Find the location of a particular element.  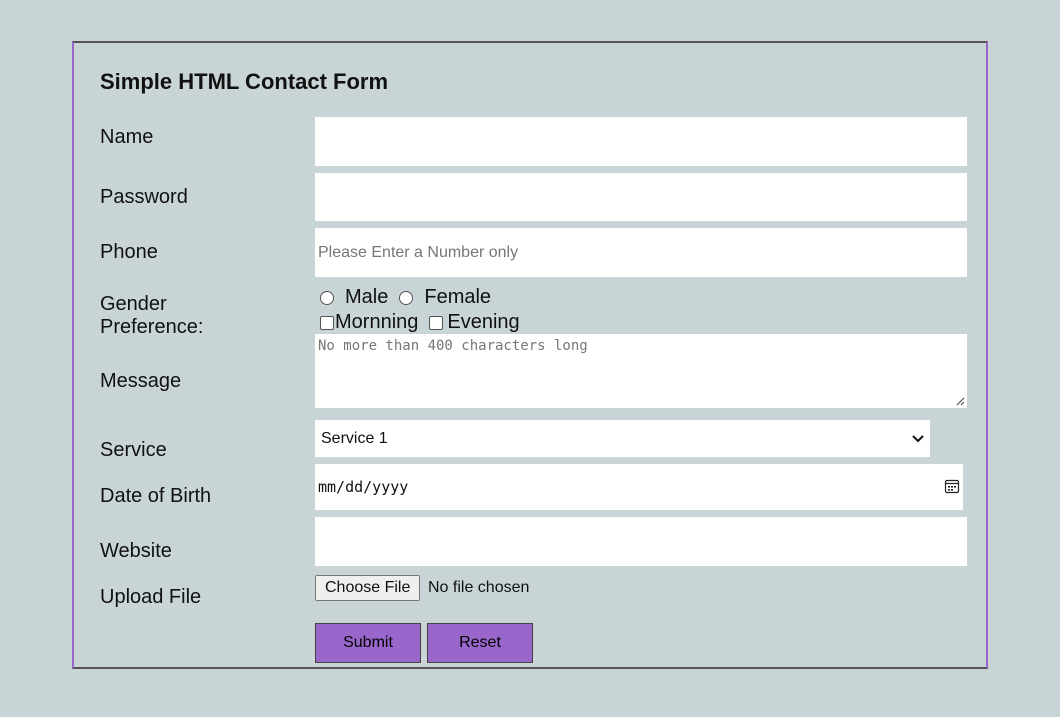

resize-handle-icon is located at coordinates (960, 401).